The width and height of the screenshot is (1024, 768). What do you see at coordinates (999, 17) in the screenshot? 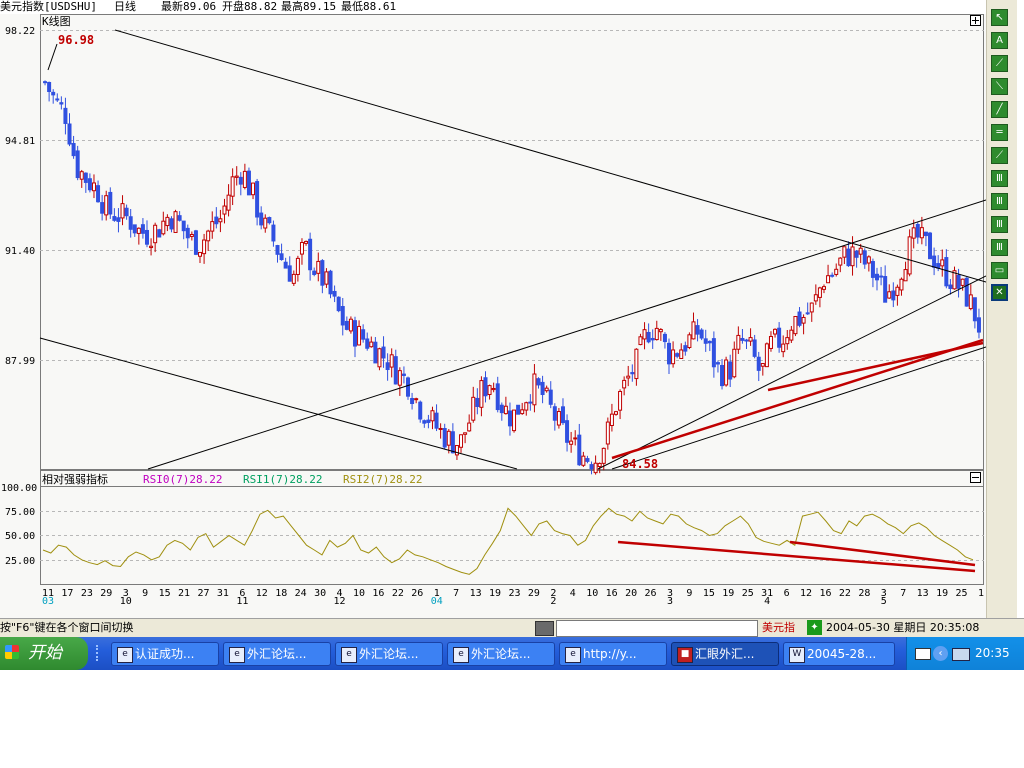
I see `pointer-tool-icon: ↖` at bounding box center [999, 17].